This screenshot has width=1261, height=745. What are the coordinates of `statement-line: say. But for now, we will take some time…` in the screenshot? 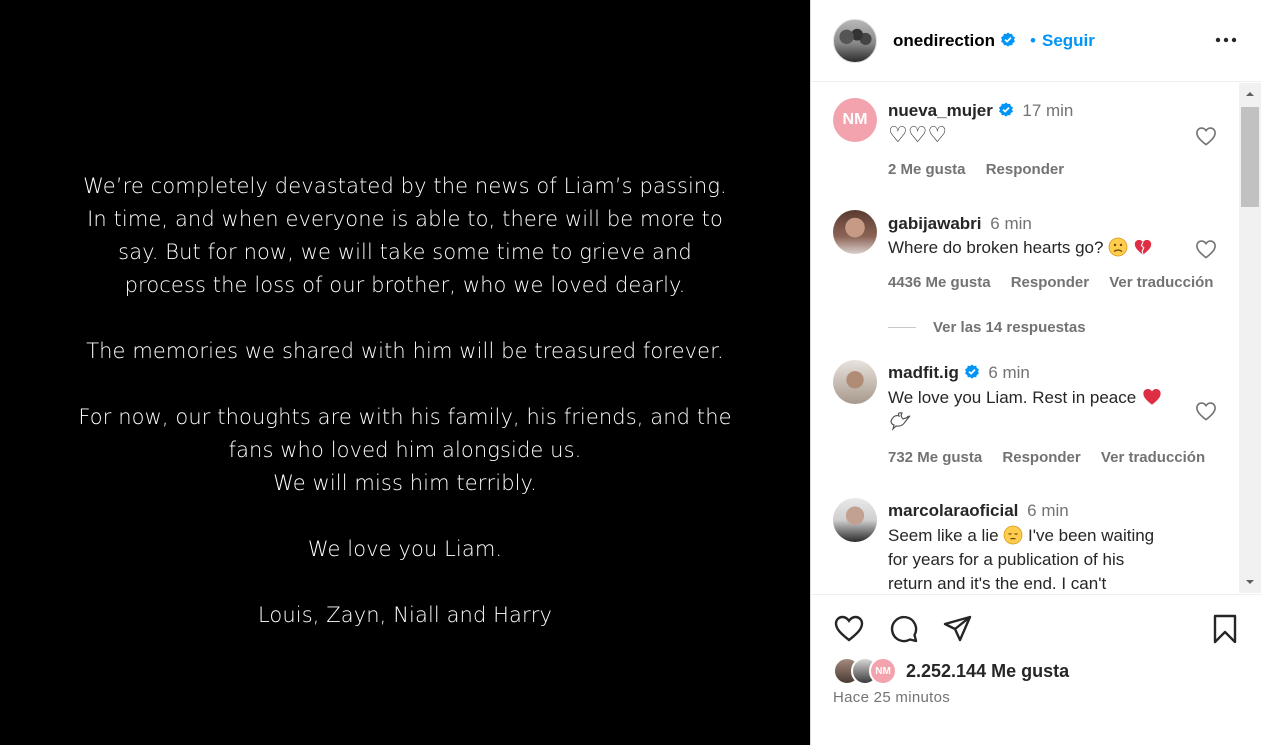 It's located at (405, 252).